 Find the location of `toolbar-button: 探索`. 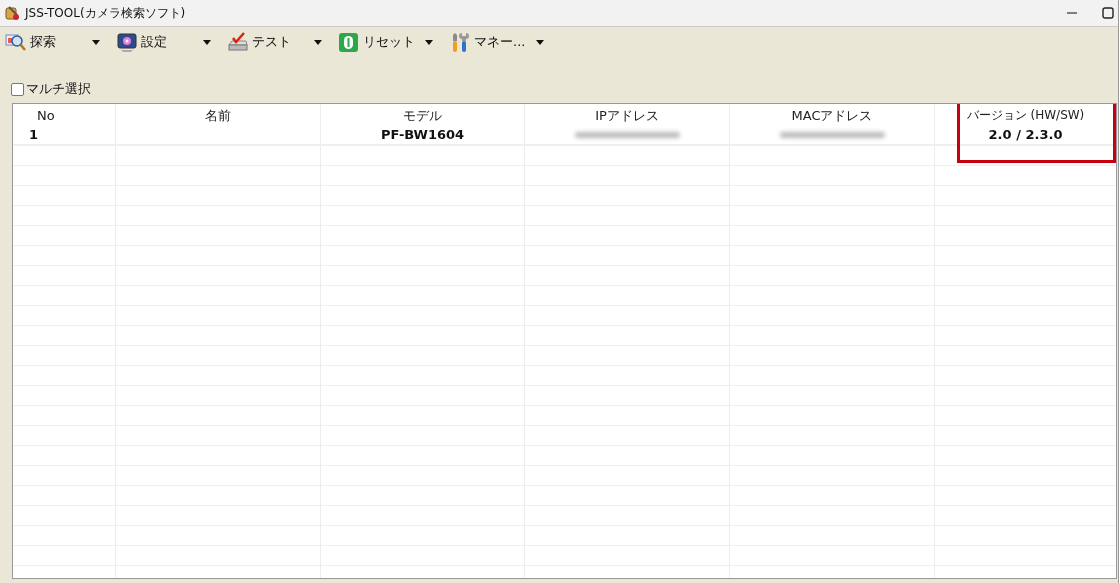

toolbar-button: 探索 is located at coordinates (60, 42).